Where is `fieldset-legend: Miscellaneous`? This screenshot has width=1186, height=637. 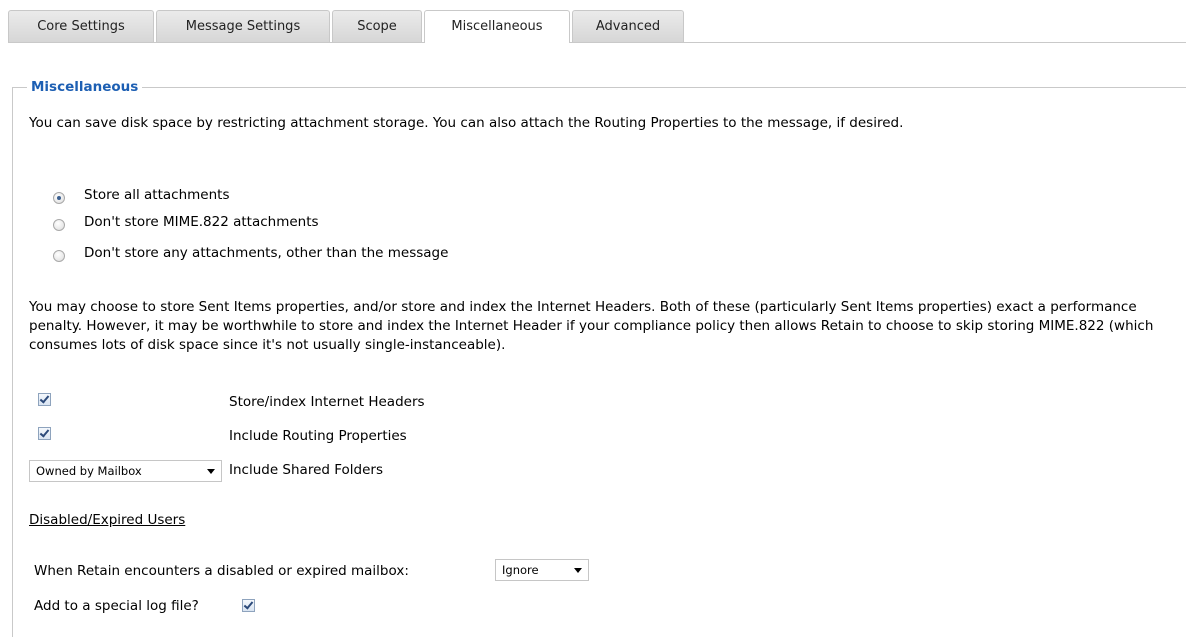
fieldset-legend: Miscellaneous is located at coordinates (85, 87).